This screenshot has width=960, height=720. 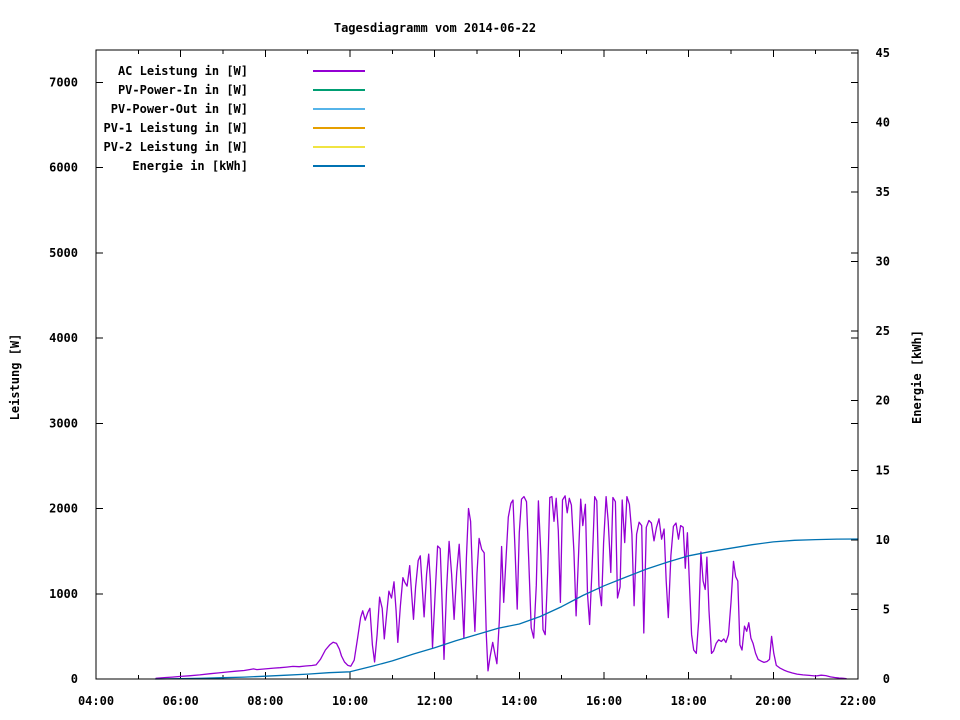 What do you see at coordinates (15, 377) in the screenshot?
I see `y1-axis-label: Leistung [W]` at bounding box center [15, 377].